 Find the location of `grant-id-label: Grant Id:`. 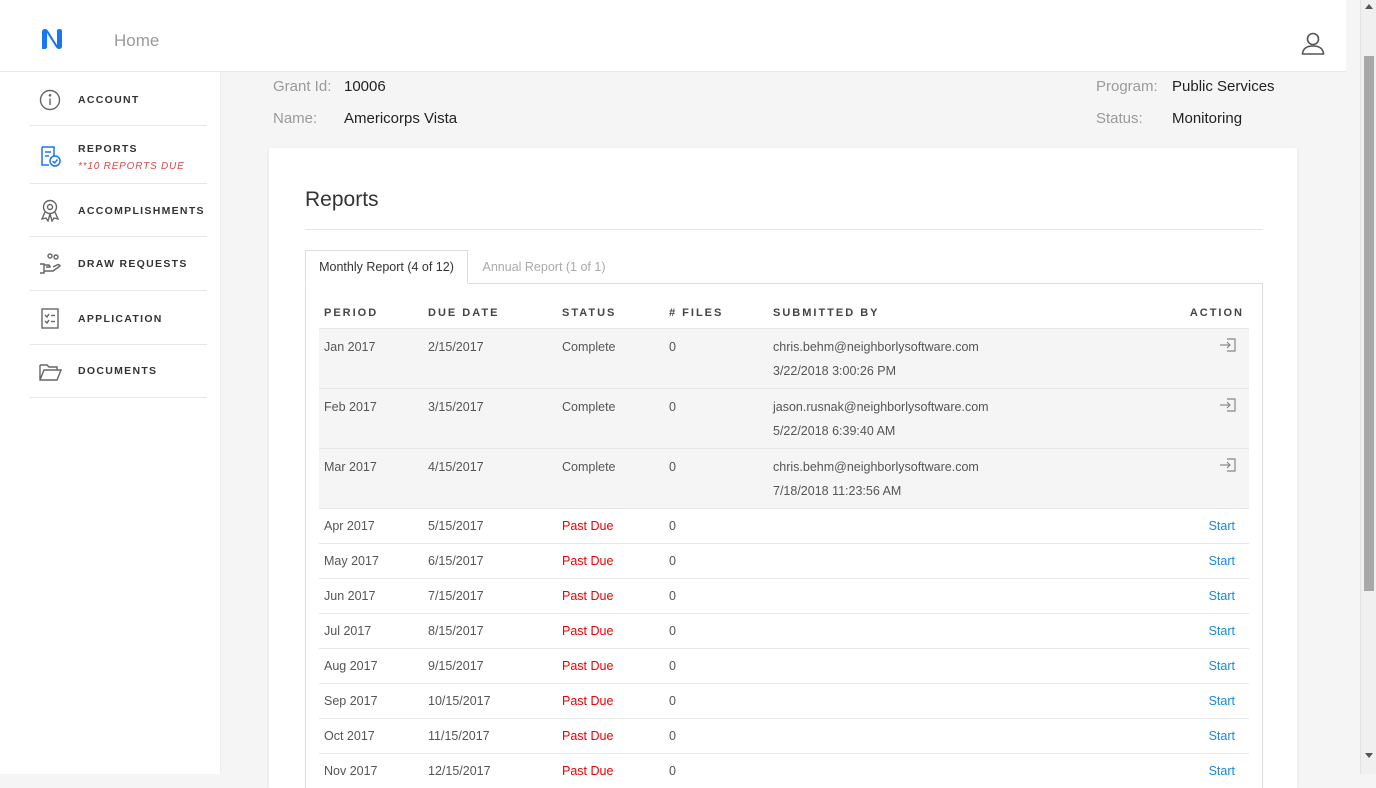

grant-id-label: Grant Id: is located at coordinates (302, 86).